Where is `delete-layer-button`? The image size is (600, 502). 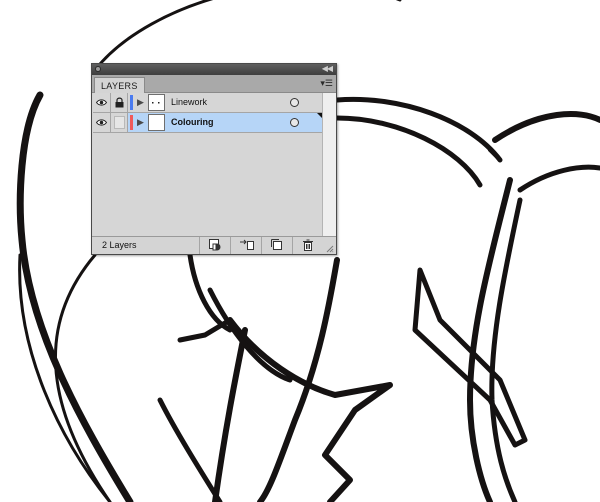 delete-layer-button is located at coordinates (307, 245).